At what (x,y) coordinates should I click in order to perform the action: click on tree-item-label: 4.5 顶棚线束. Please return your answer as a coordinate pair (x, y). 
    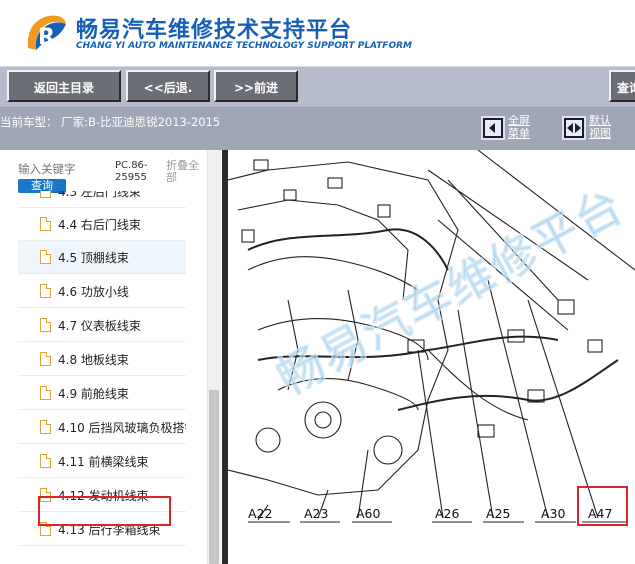
    Looking at the image, I should click on (93, 257).